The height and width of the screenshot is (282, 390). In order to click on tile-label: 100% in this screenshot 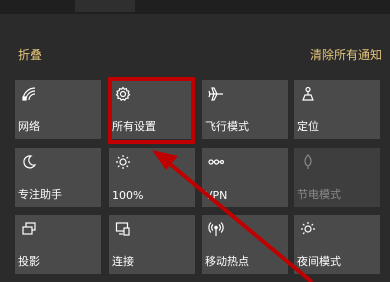, I will do `click(128, 195)`.